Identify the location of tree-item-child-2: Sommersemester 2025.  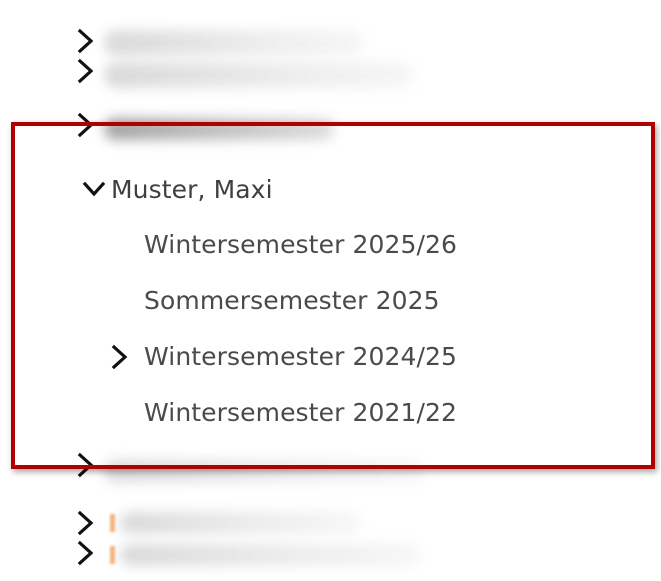
(292, 300).